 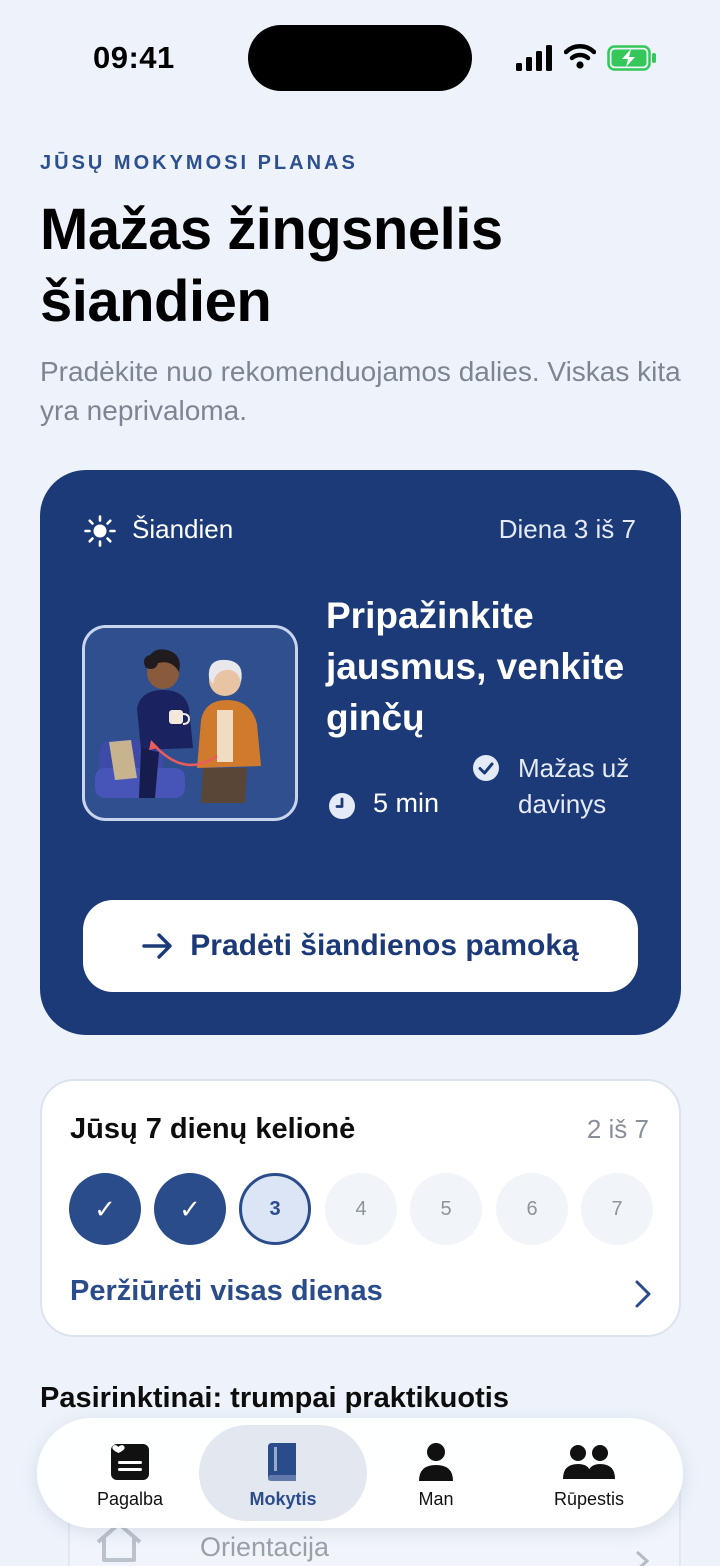 What do you see at coordinates (406, 803) in the screenshot?
I see `lesson-duration: 5 min` at bounding box center [406, 803].